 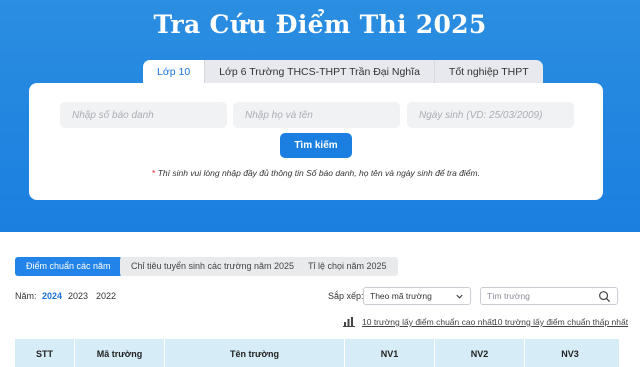 What do you see at coordinates (316, 115) in the screenshot?
I see `full-name-input` at bounding box center [316, 115].